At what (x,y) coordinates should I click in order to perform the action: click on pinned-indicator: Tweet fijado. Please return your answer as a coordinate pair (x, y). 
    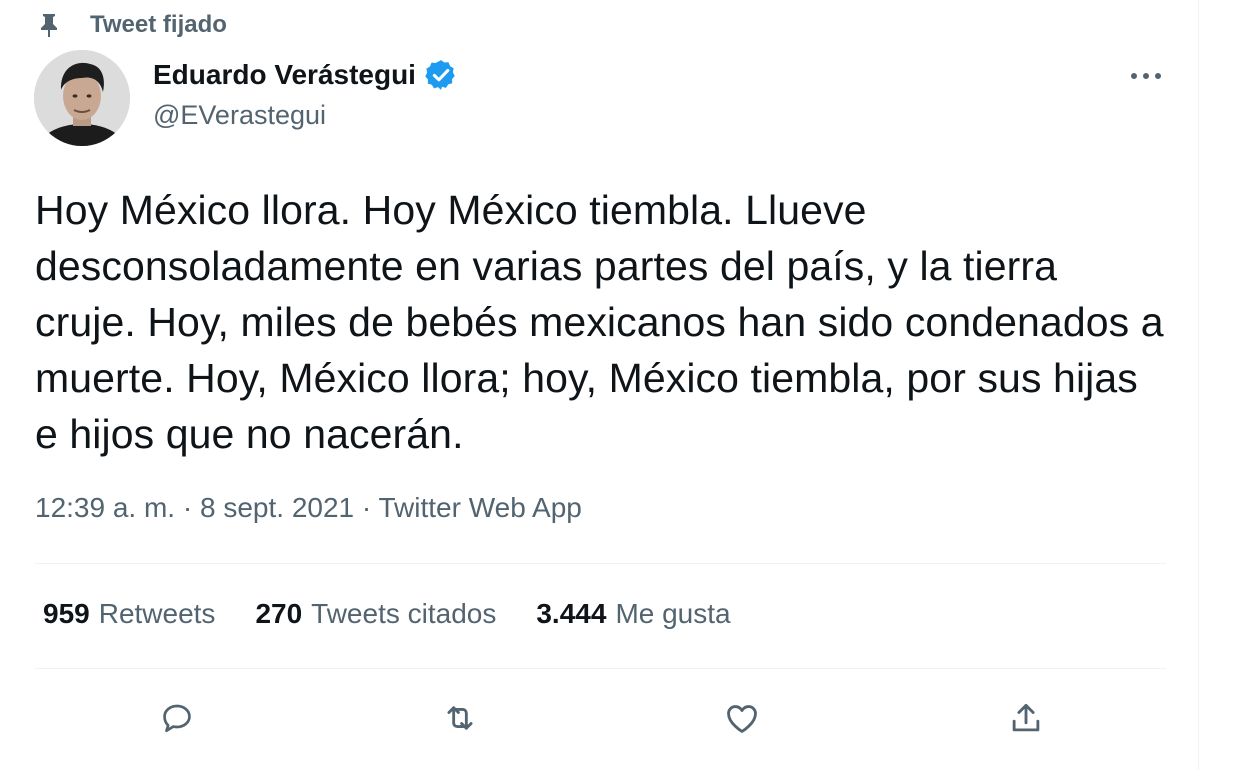
    Looking at the image, I should click on (131, 25).